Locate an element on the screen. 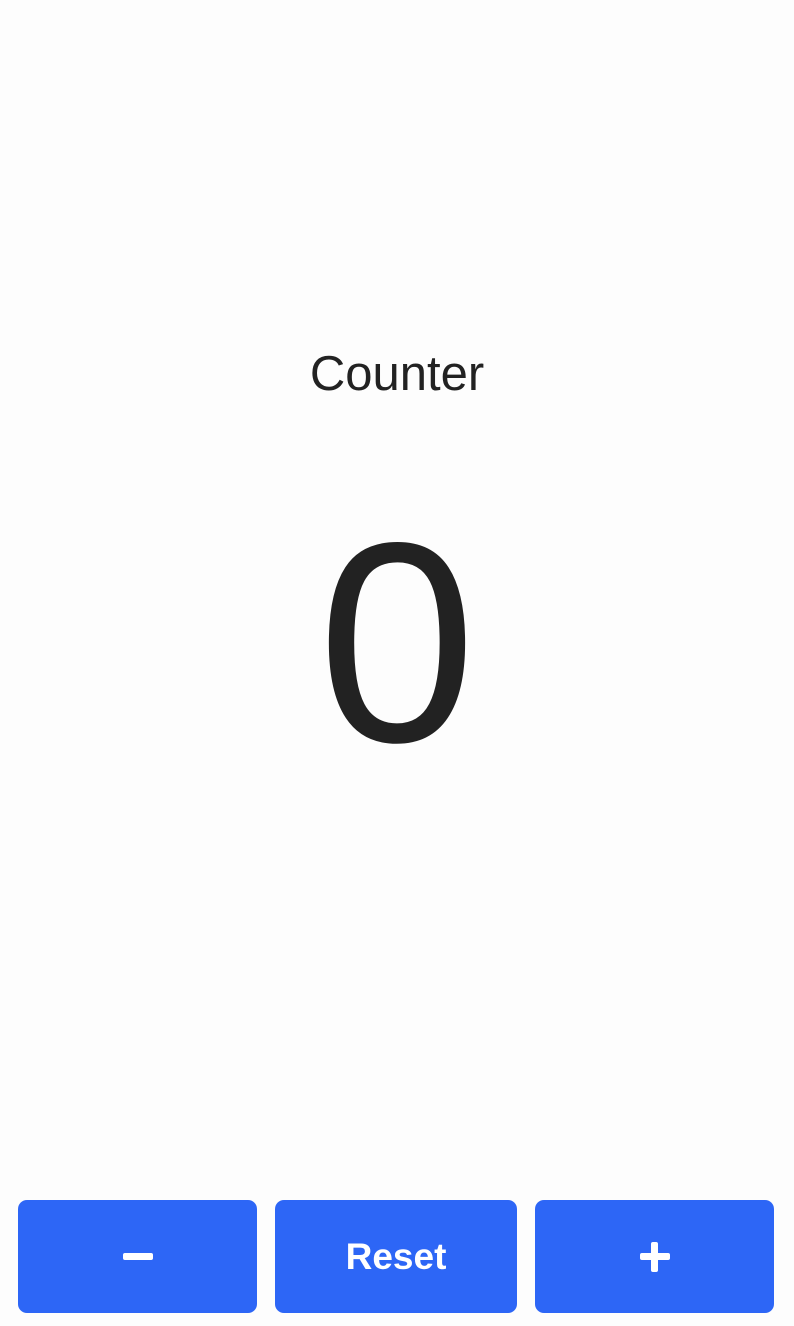  minus-icon is located at coordinates (137, 1256).